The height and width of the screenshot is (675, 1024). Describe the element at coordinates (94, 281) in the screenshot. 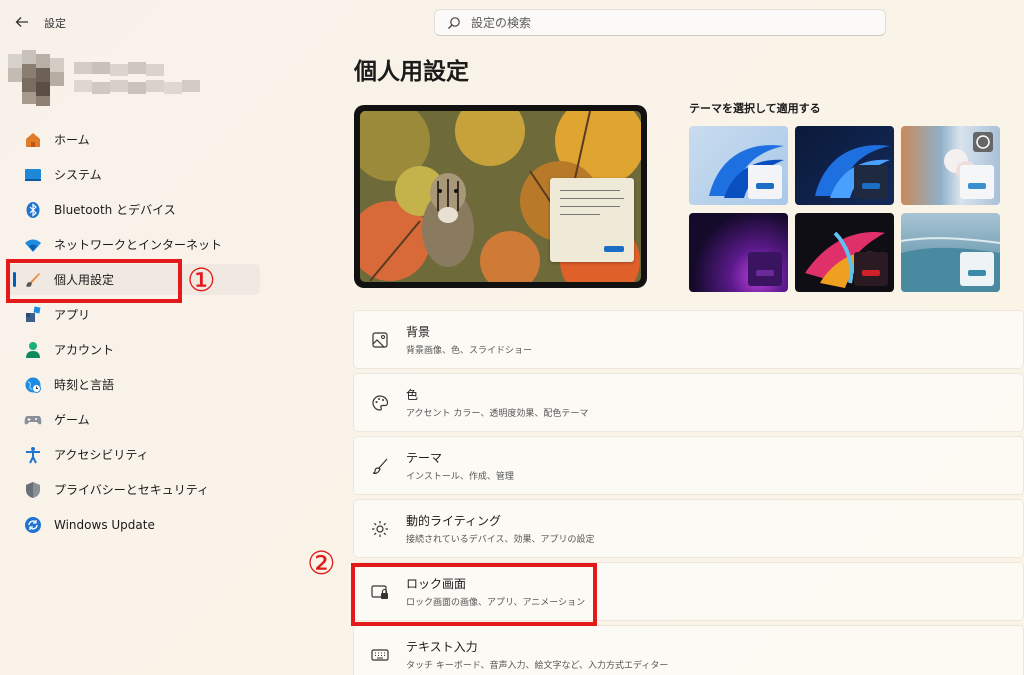

I see `highlight-box-personalization` at that location.